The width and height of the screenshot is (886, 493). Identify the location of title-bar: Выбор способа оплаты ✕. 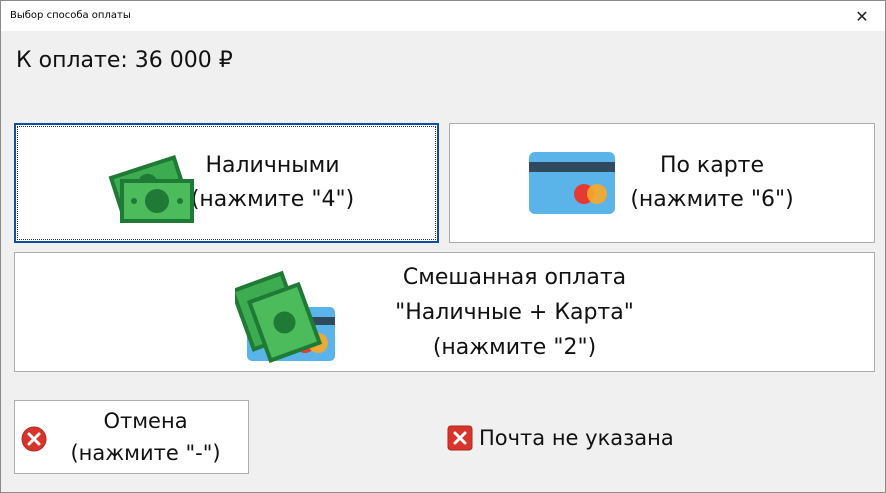
(443, 16).